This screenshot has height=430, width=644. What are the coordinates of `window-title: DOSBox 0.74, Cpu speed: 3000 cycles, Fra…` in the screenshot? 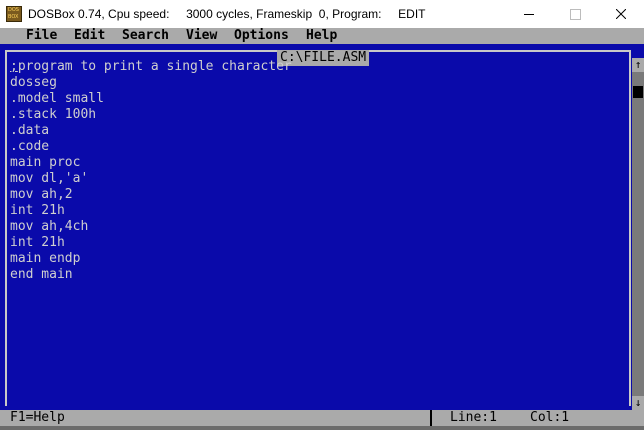 It's located at (227, 14).